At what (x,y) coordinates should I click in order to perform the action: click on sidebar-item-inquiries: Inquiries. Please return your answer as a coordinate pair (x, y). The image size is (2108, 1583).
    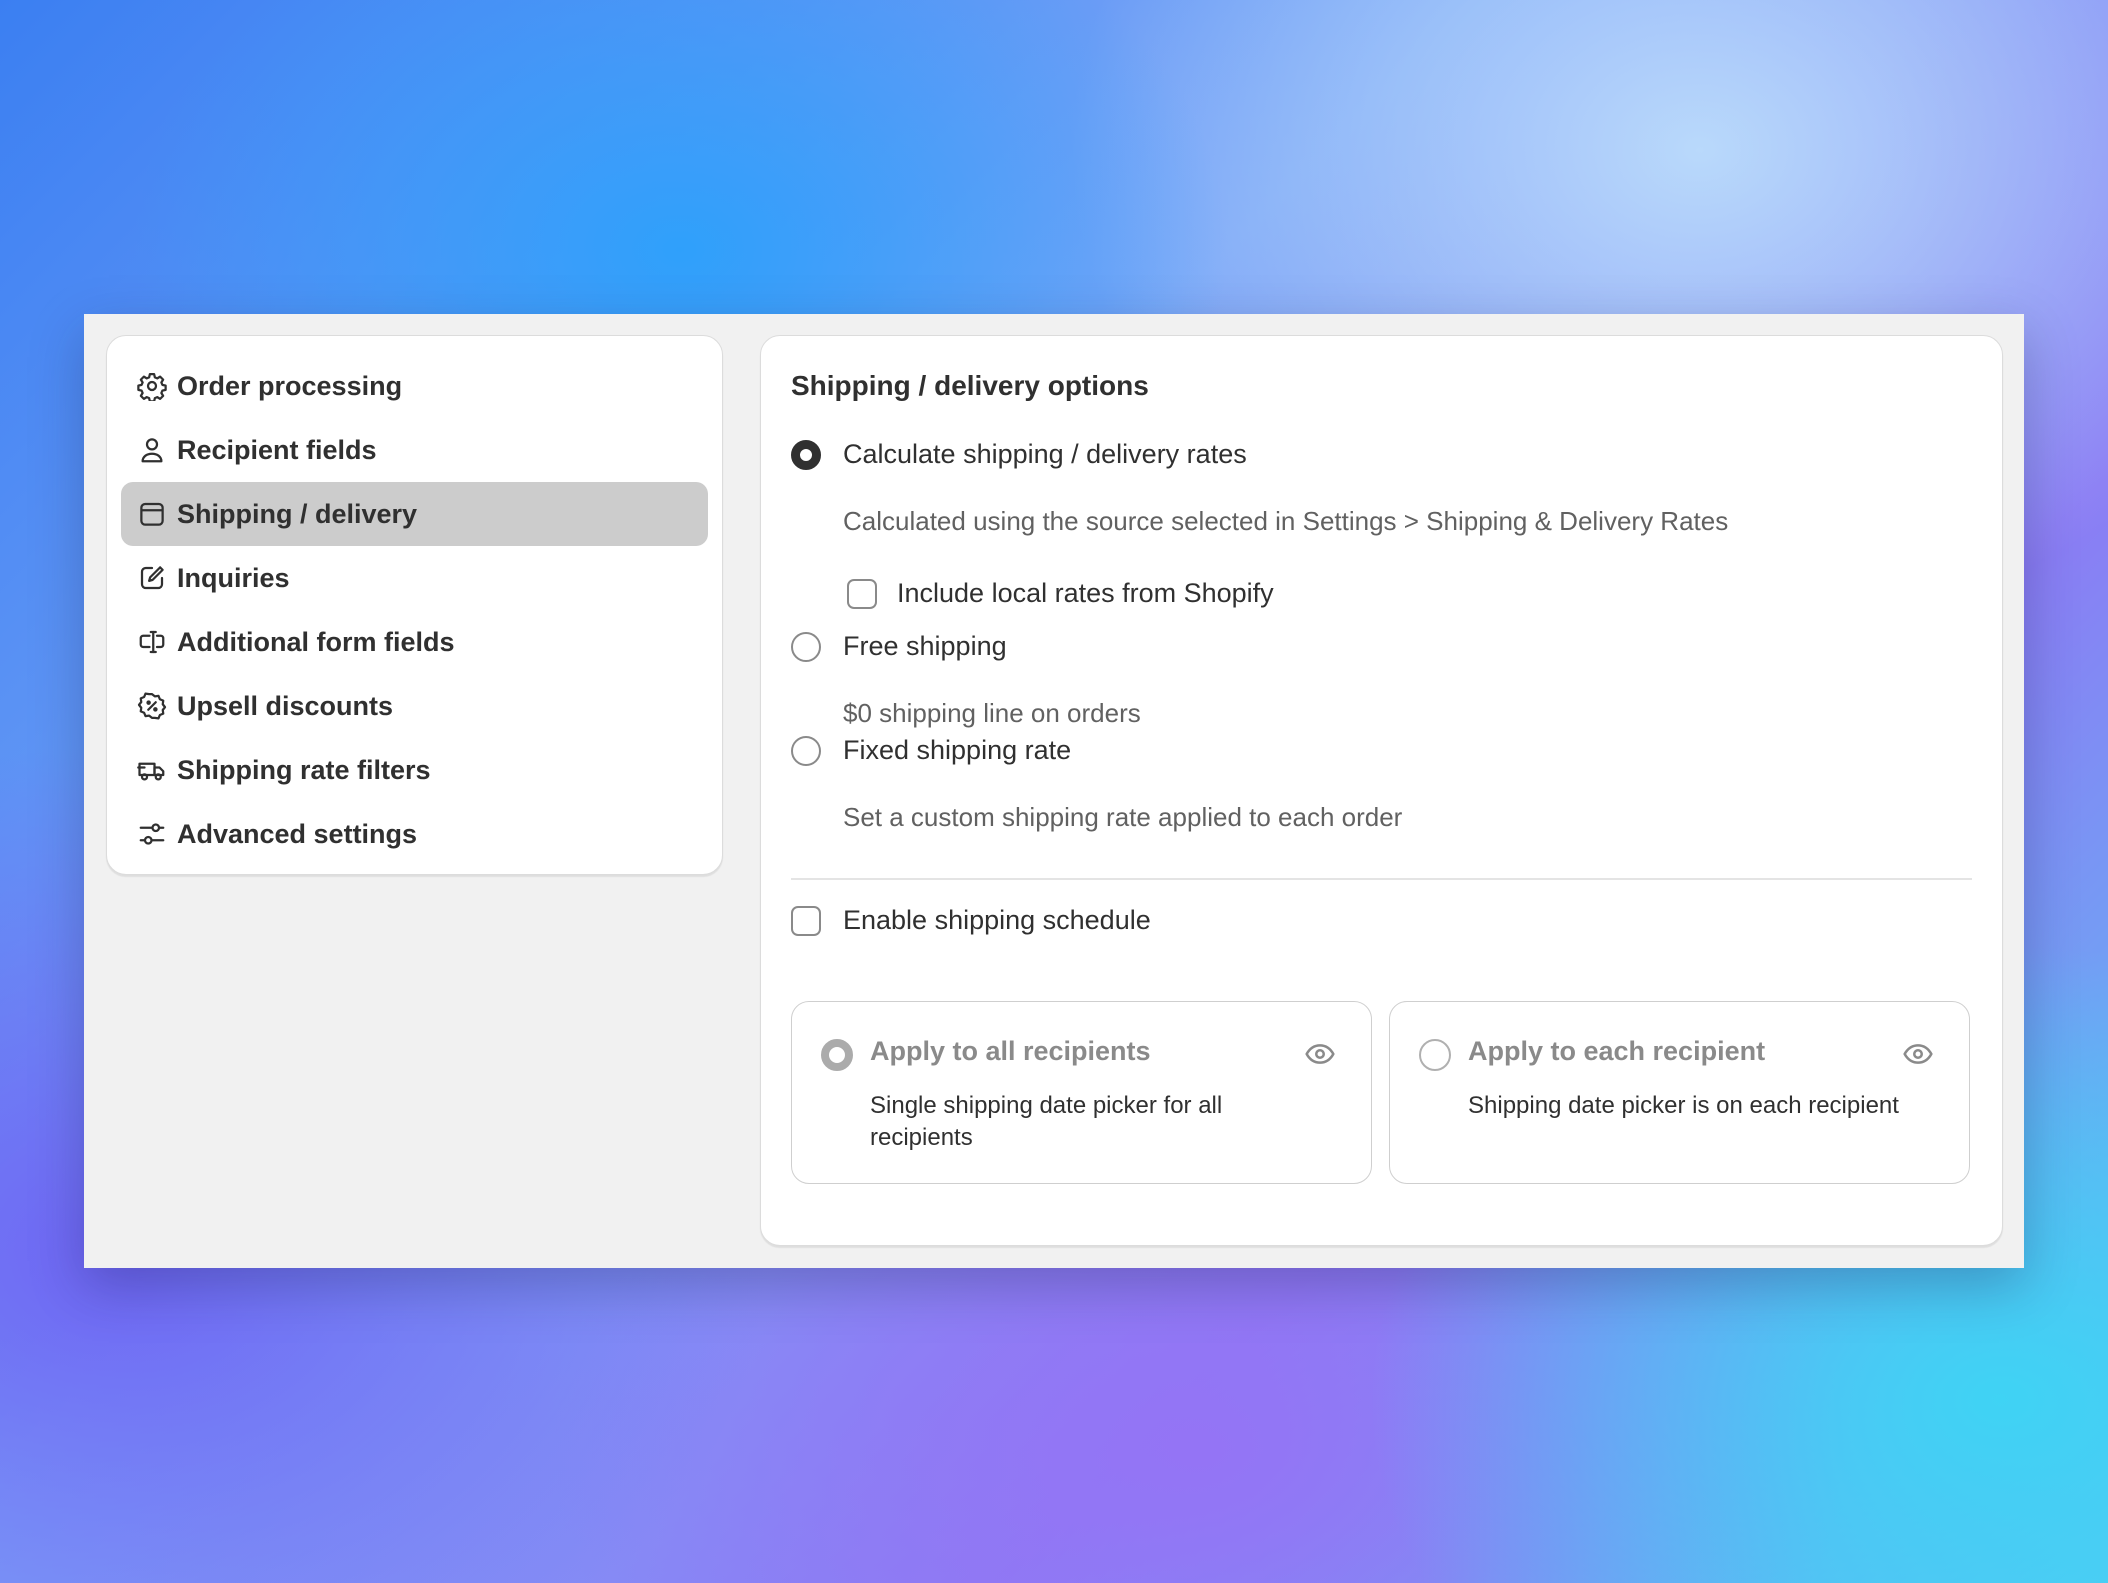
    Looking at the image, I should click on (414, 578).